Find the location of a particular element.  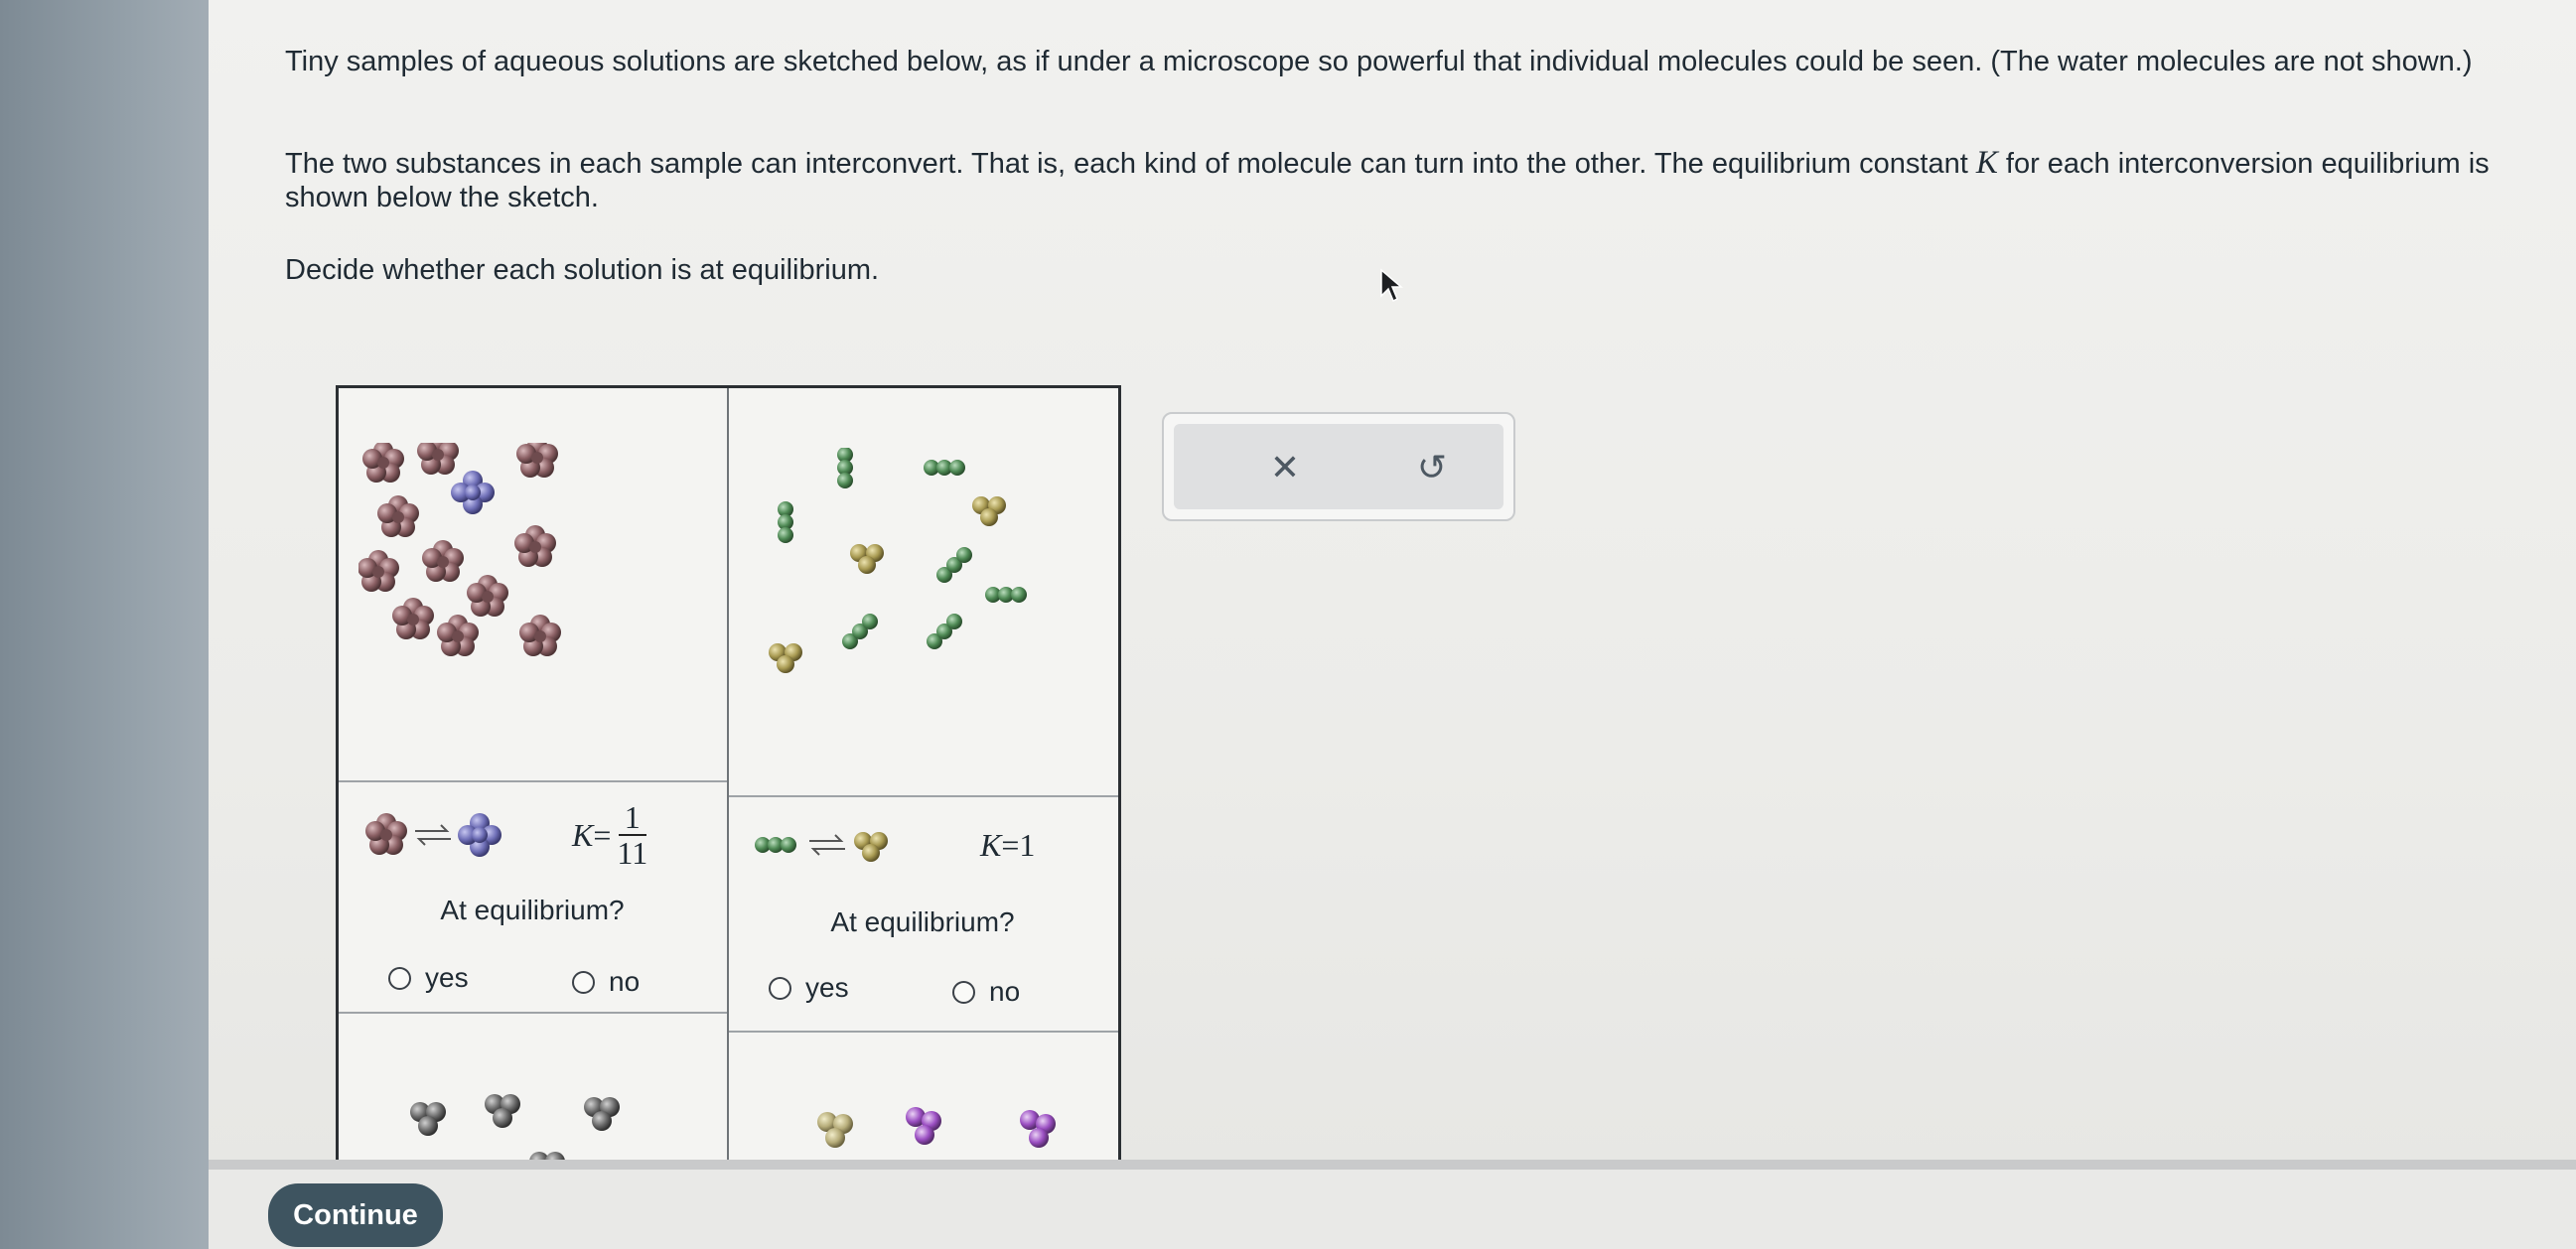

sample-2-sketch is located at coordinates (925, 606).